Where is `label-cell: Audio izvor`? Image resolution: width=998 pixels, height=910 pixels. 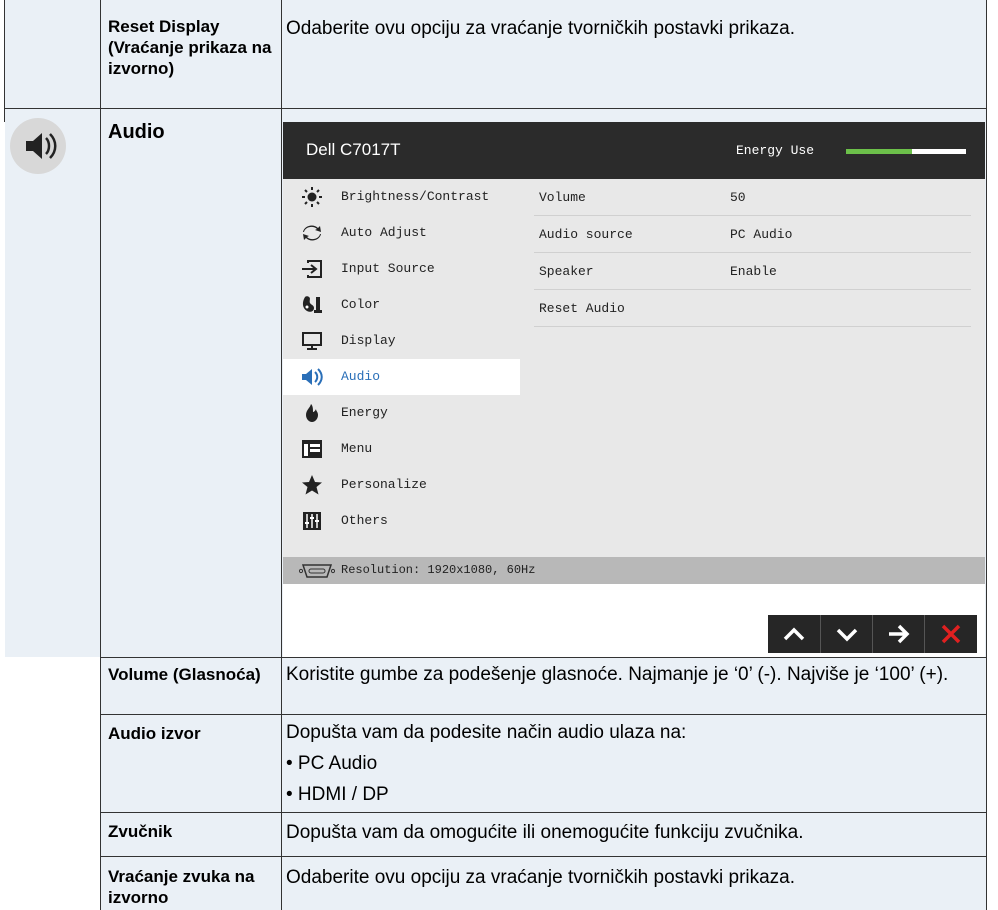 label-cell: Audio izvor is located at coordinates (191, 763).